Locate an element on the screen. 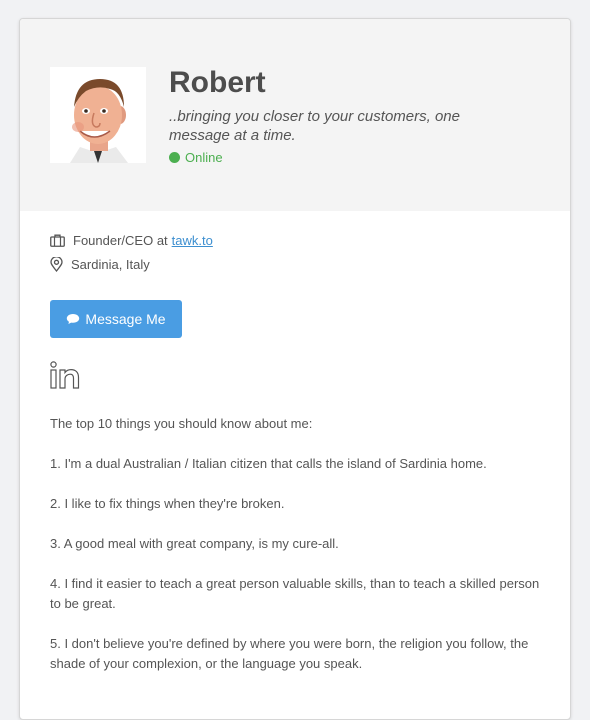  briefcase-icon is located at coordinates (57, 240).